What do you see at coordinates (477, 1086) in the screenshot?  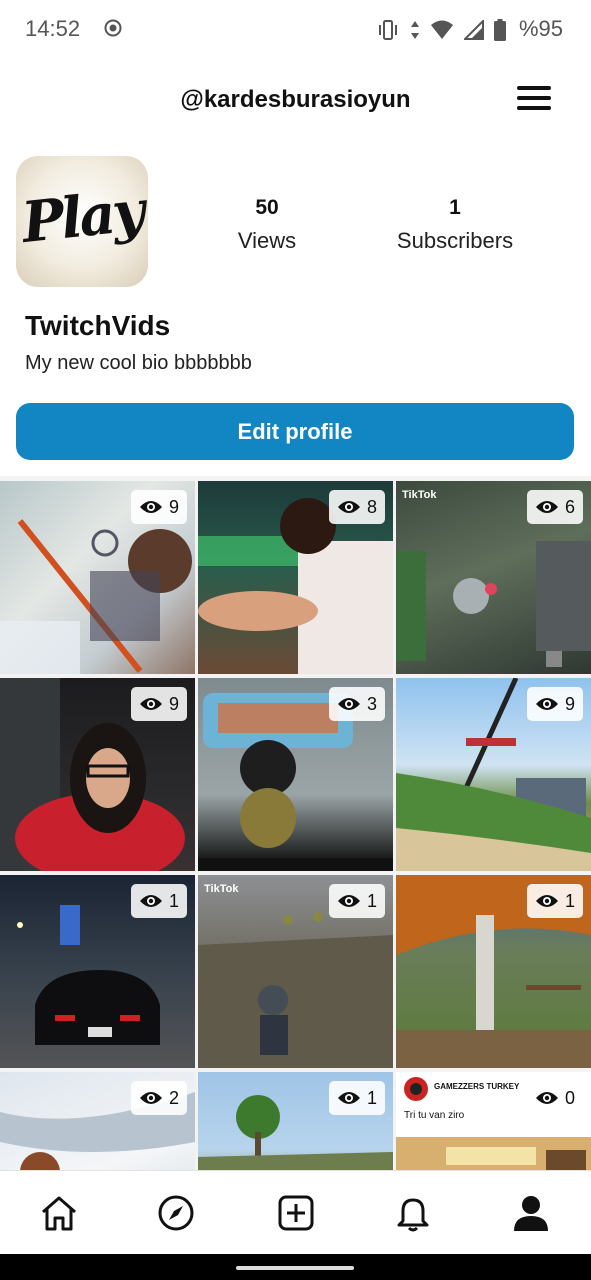 I see `tweet-account-name: GAMEZZERS TURKEY` at bounding box center [477, 1086].